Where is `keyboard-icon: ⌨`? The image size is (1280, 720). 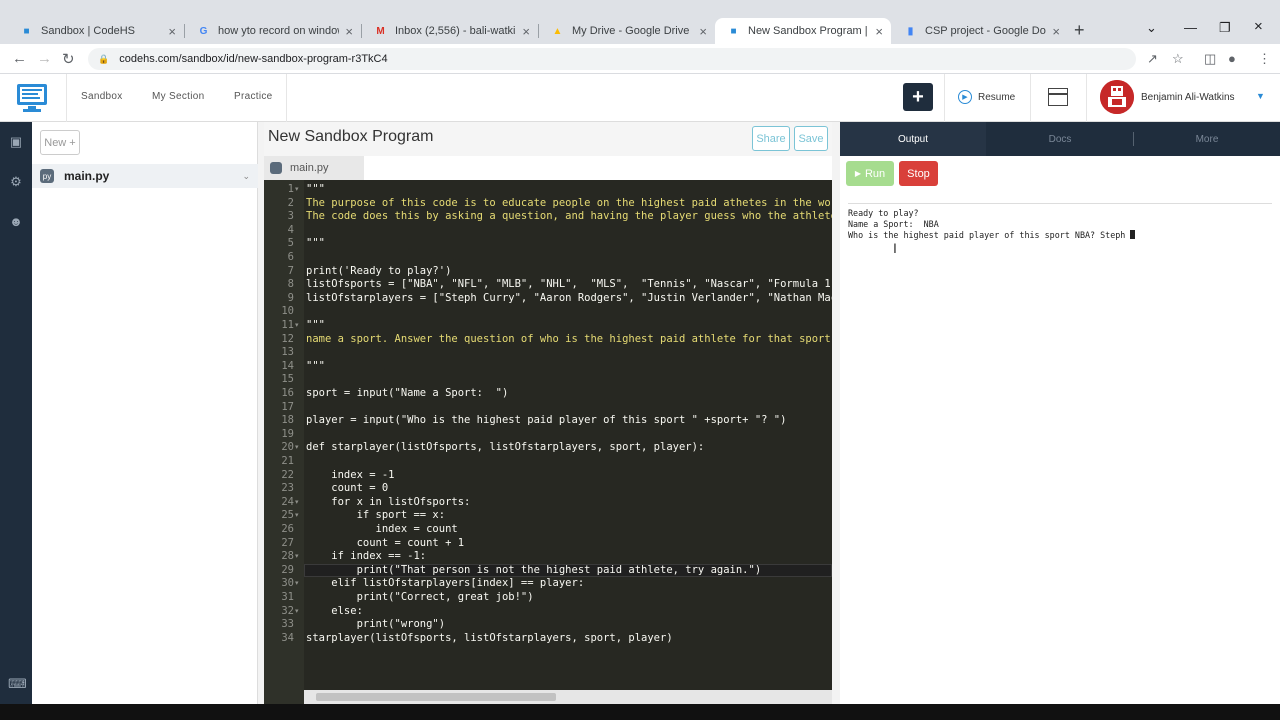
keyboard-icon: ⌨ is located at coordinates (17, 684).